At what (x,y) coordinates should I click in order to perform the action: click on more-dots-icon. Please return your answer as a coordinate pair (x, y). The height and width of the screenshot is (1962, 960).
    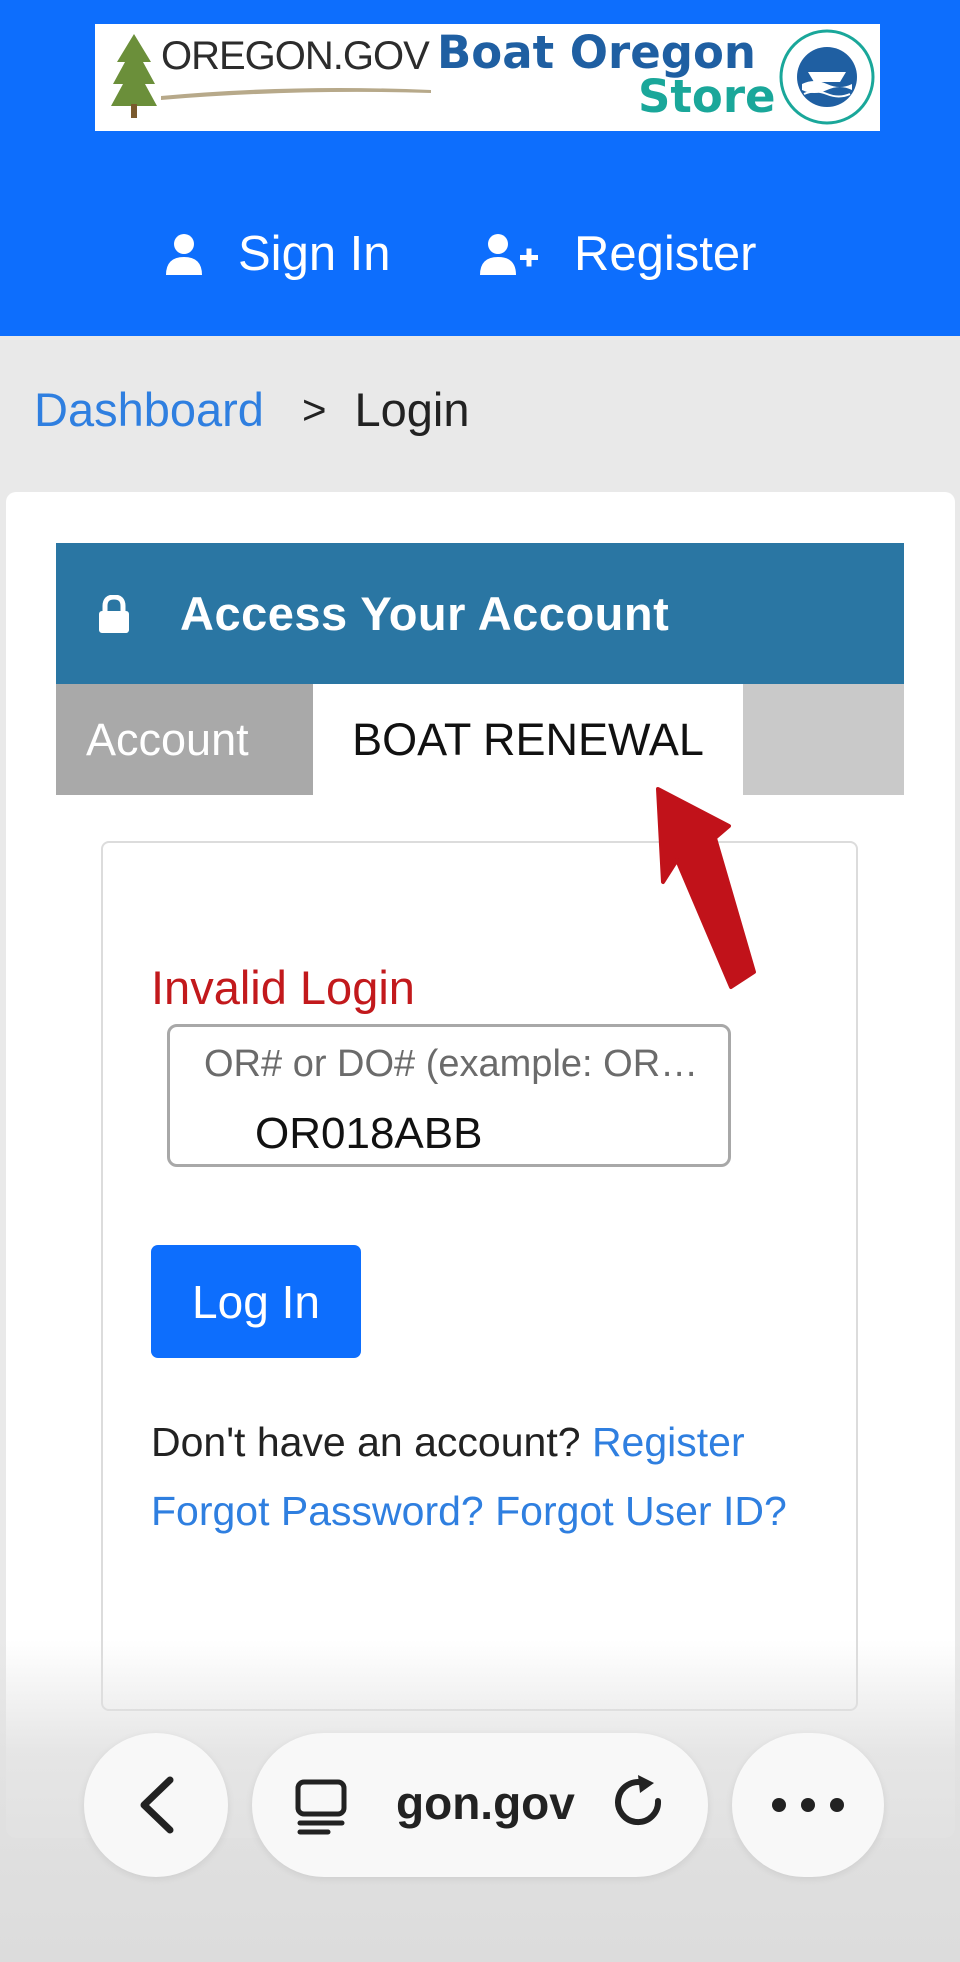
    Looking at the image, I should click on (808, 1805).